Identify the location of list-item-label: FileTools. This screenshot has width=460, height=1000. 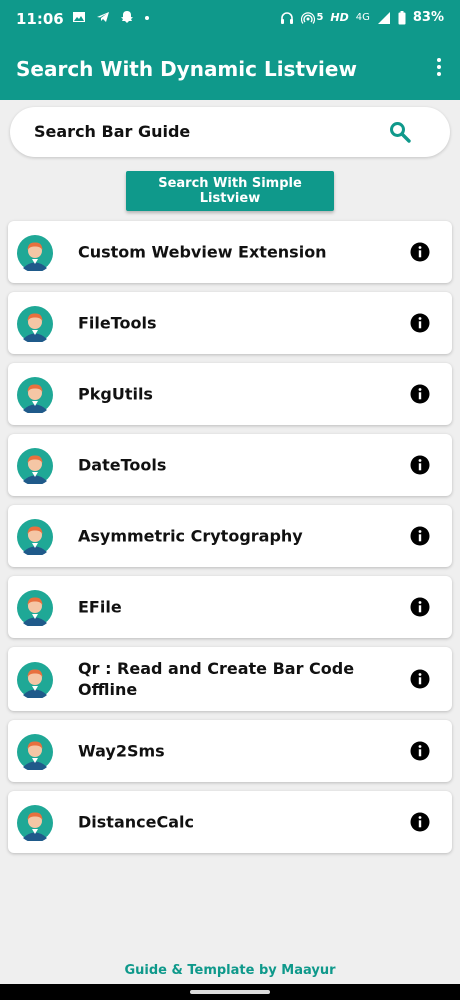
(117, 323).